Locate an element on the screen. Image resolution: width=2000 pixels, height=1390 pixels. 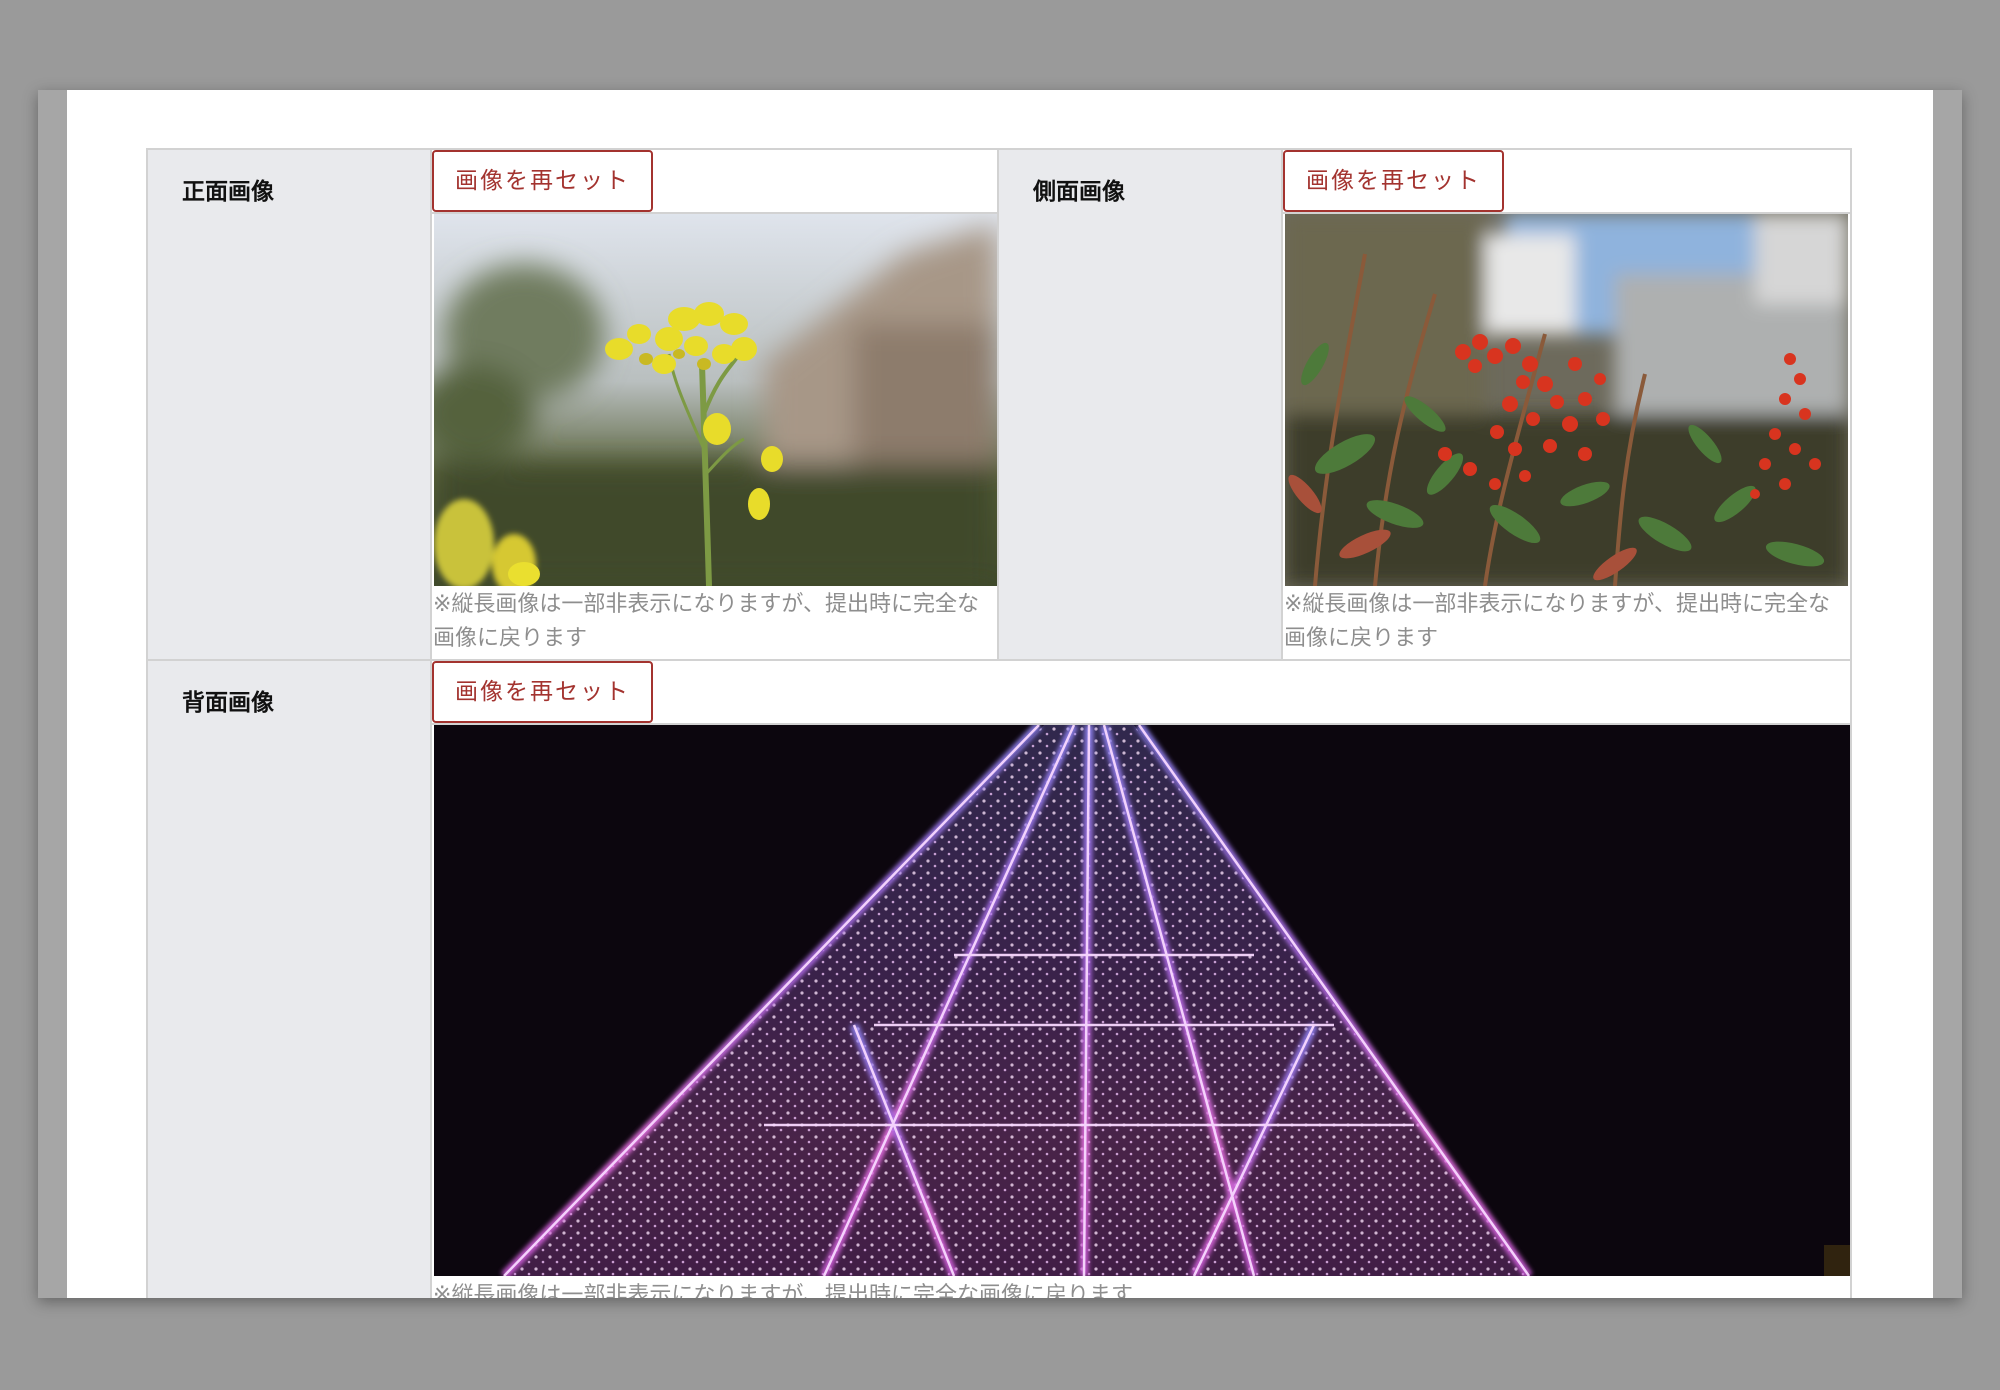
front-image-preview is located at coordinates (715, 400).